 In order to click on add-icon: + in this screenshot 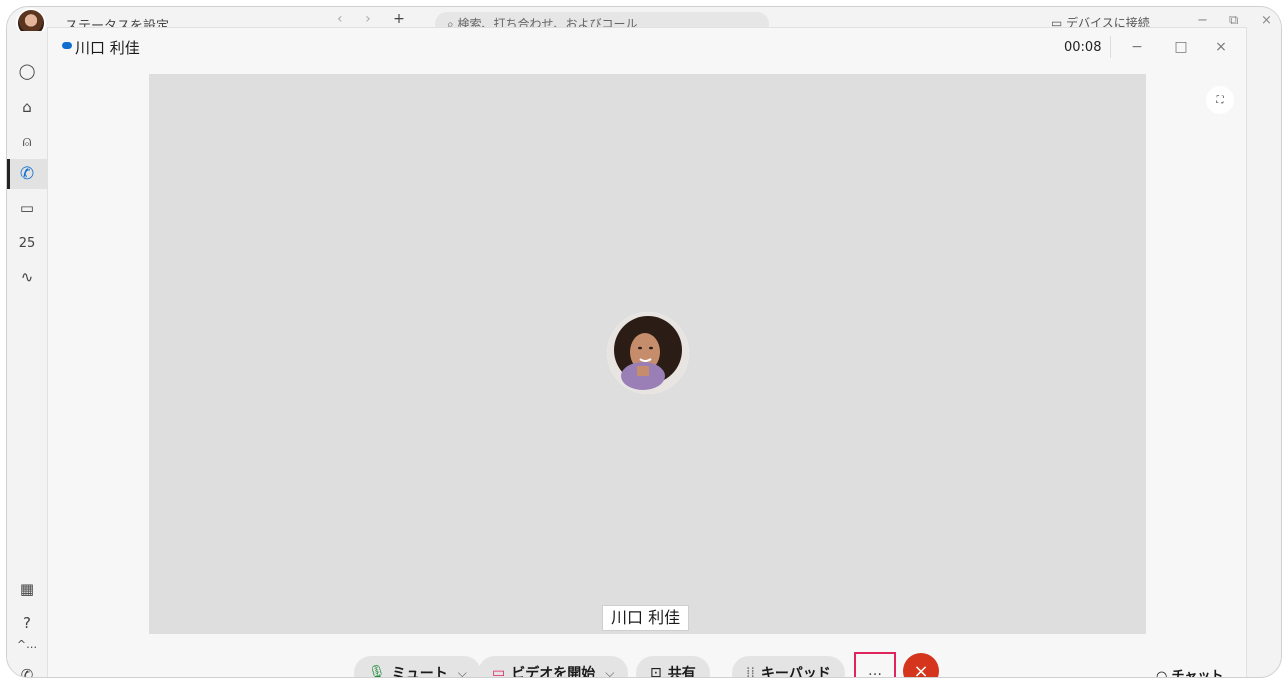, I will do `click(399, 19)`.